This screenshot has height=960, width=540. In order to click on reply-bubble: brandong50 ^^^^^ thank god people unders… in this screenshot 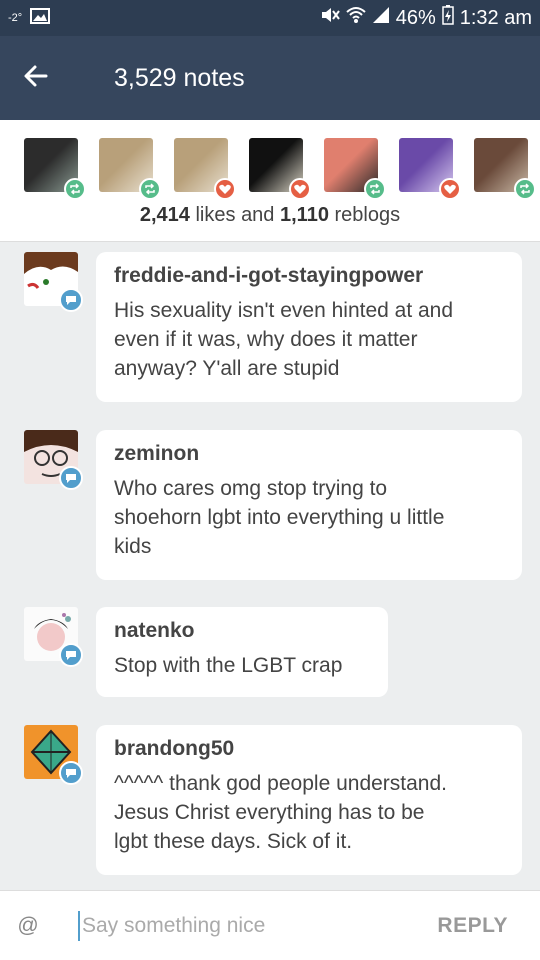, I will do `click(309, 800)`.